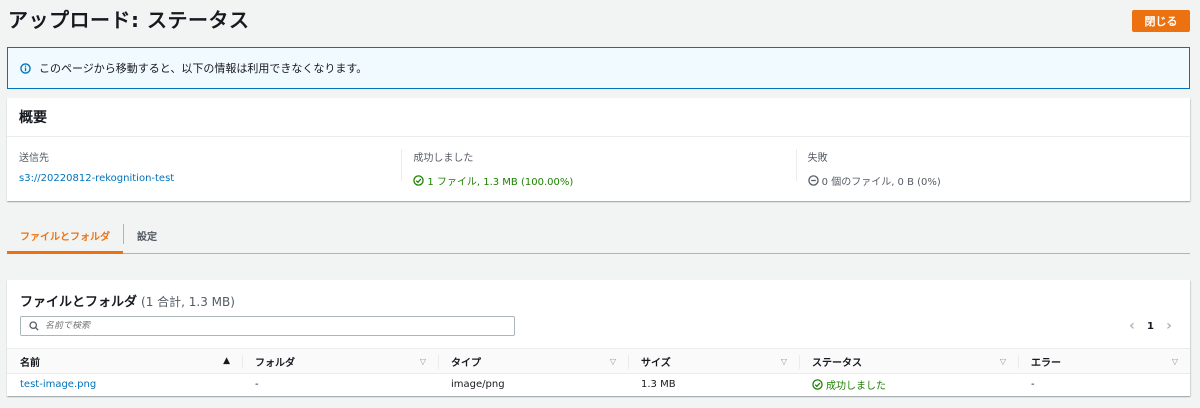 Image resolution: width=1200 pixels, height=408 pixels. Describe the element at coordinates (1104, 361) in the screenshot. I see `column-header-error: エラー ▽` at that location.